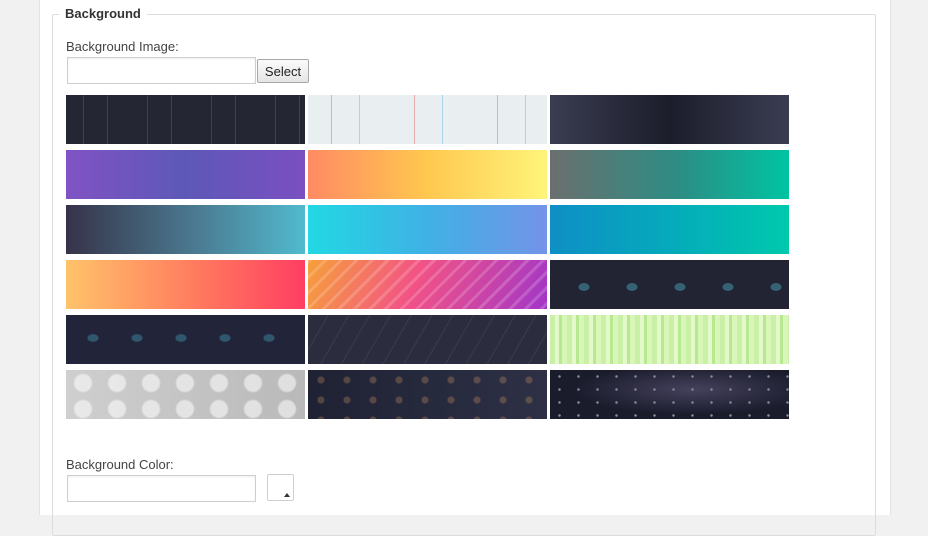 The image size is (928, 536). I want to click on preset-tile-light-lines, so click(427, 119).